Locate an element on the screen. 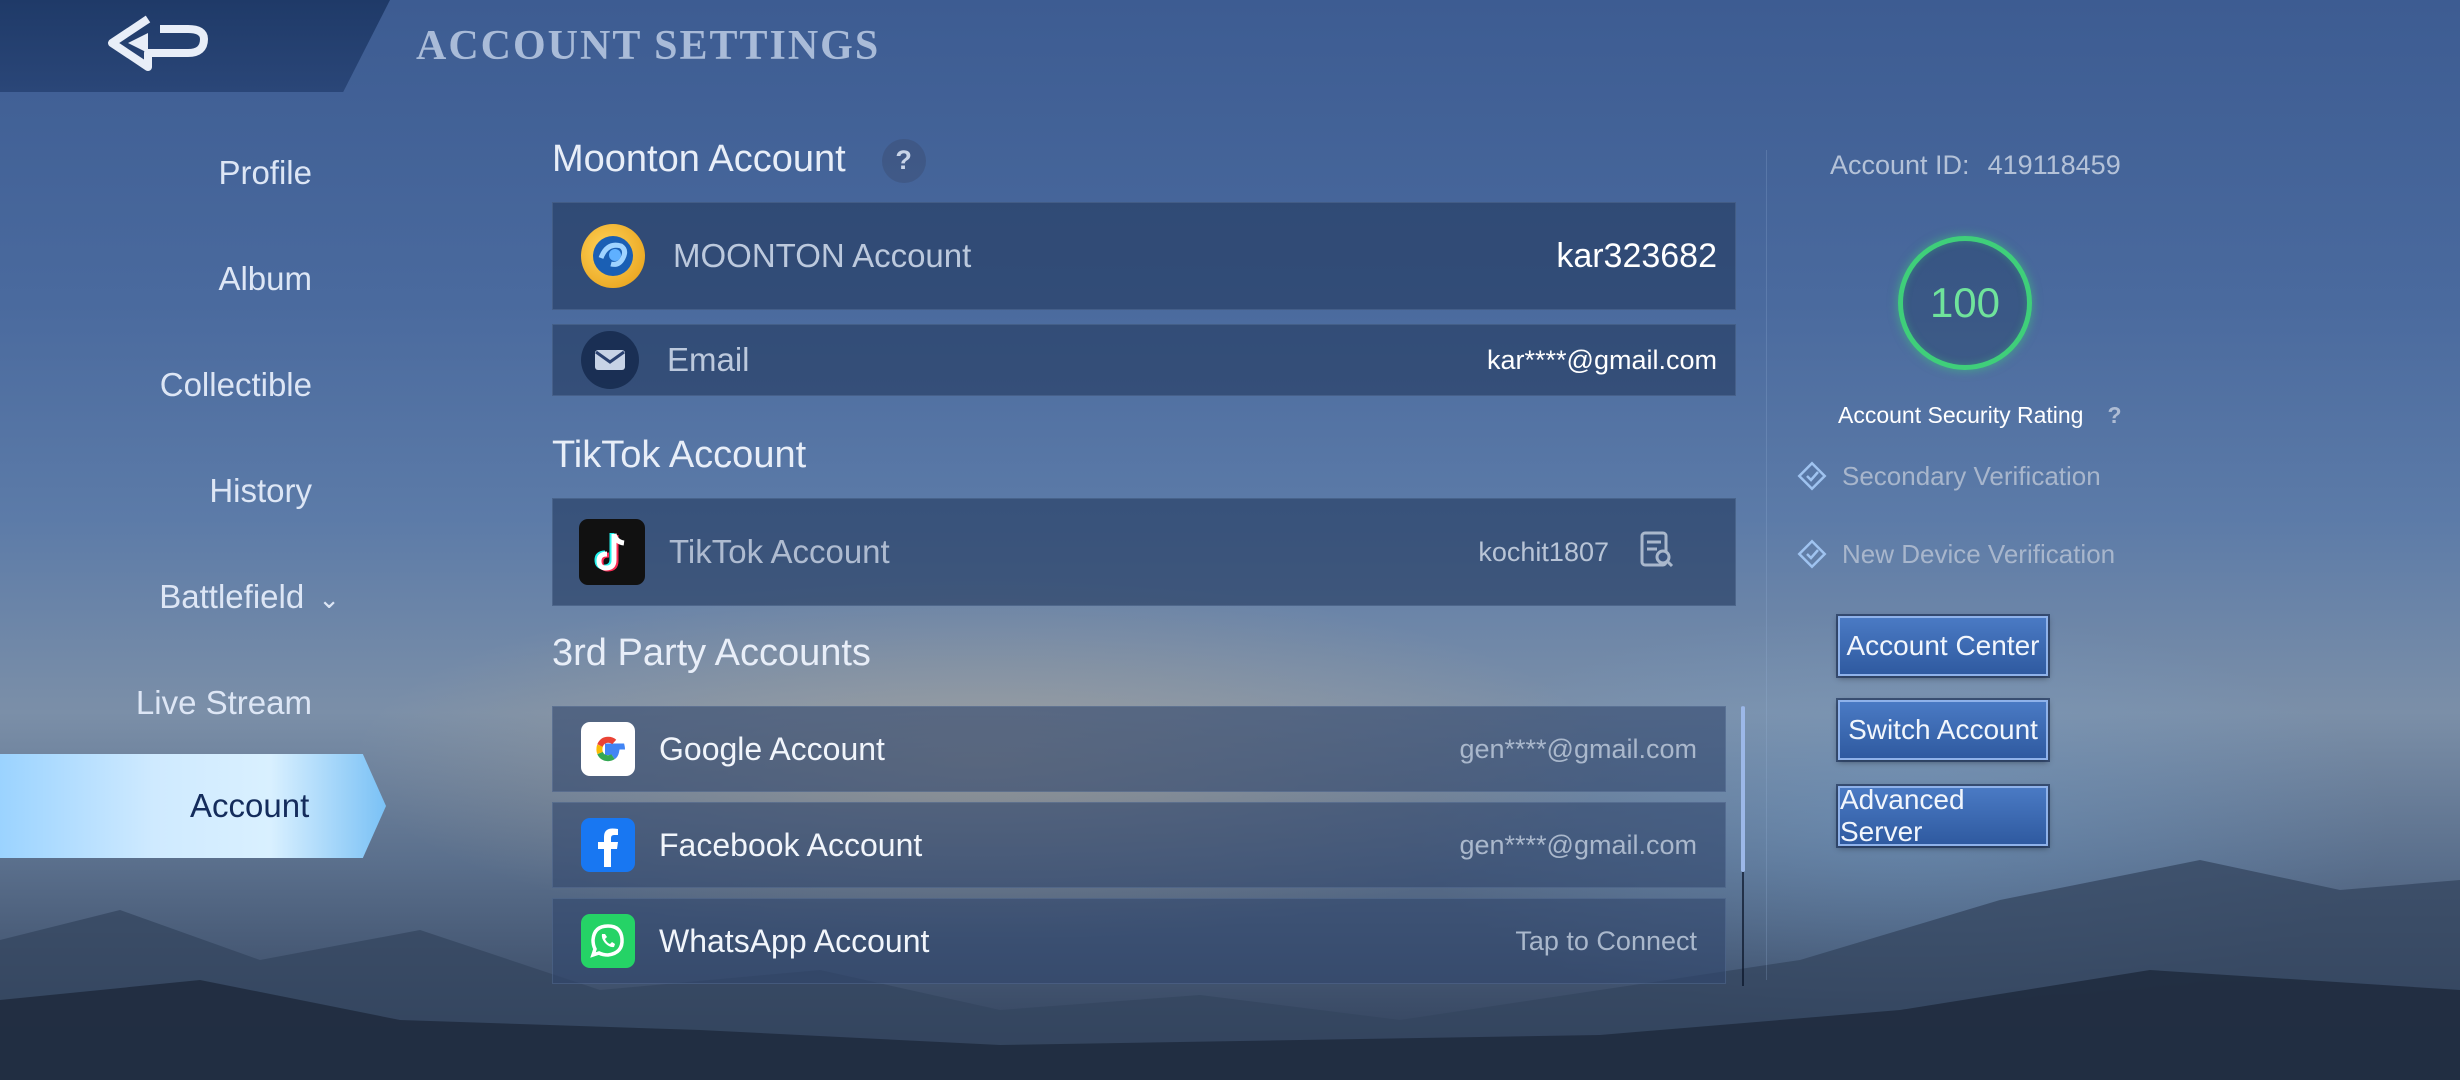 The width and height of the screenshot is (2460, 1080). page-title: ACCOUNT SETTINGS is located at coordinates (648, 46).